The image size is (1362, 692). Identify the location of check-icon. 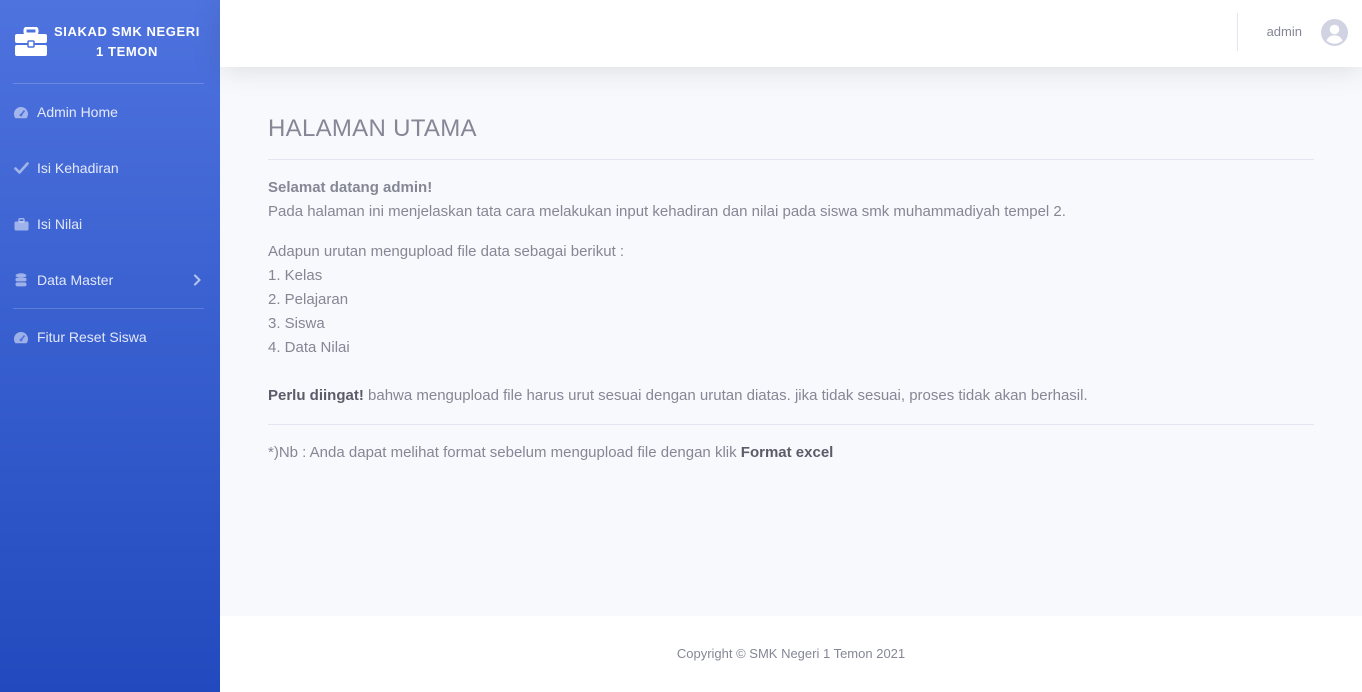
(21, 168).